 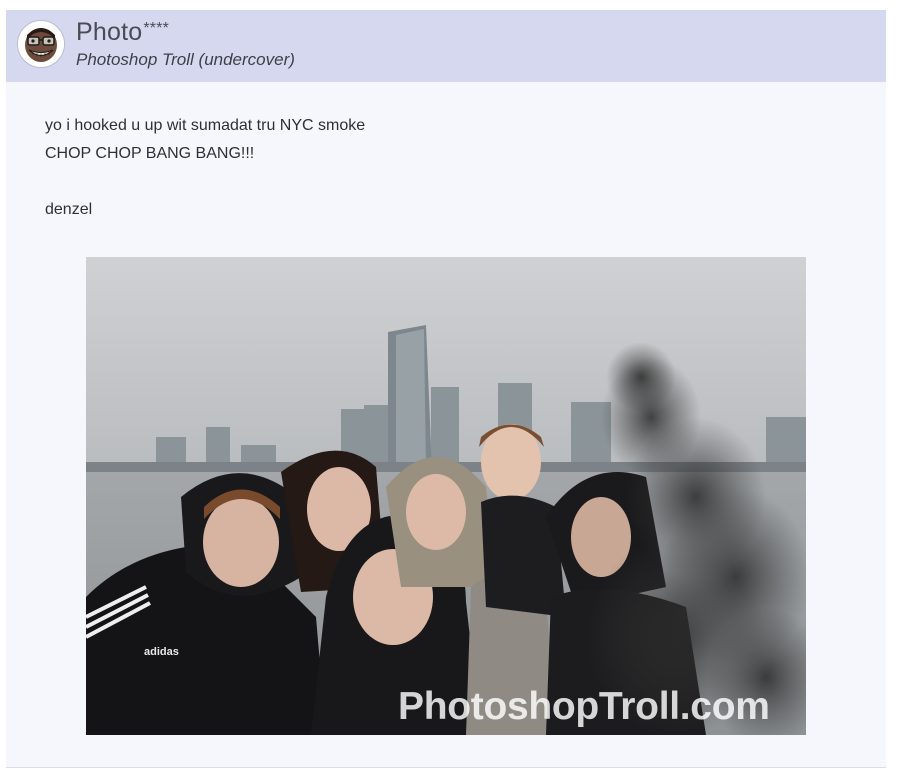 What do you see at coordinates (205, 182) in the screenshot?
I see `message-line` at bounding box center [205, 182].